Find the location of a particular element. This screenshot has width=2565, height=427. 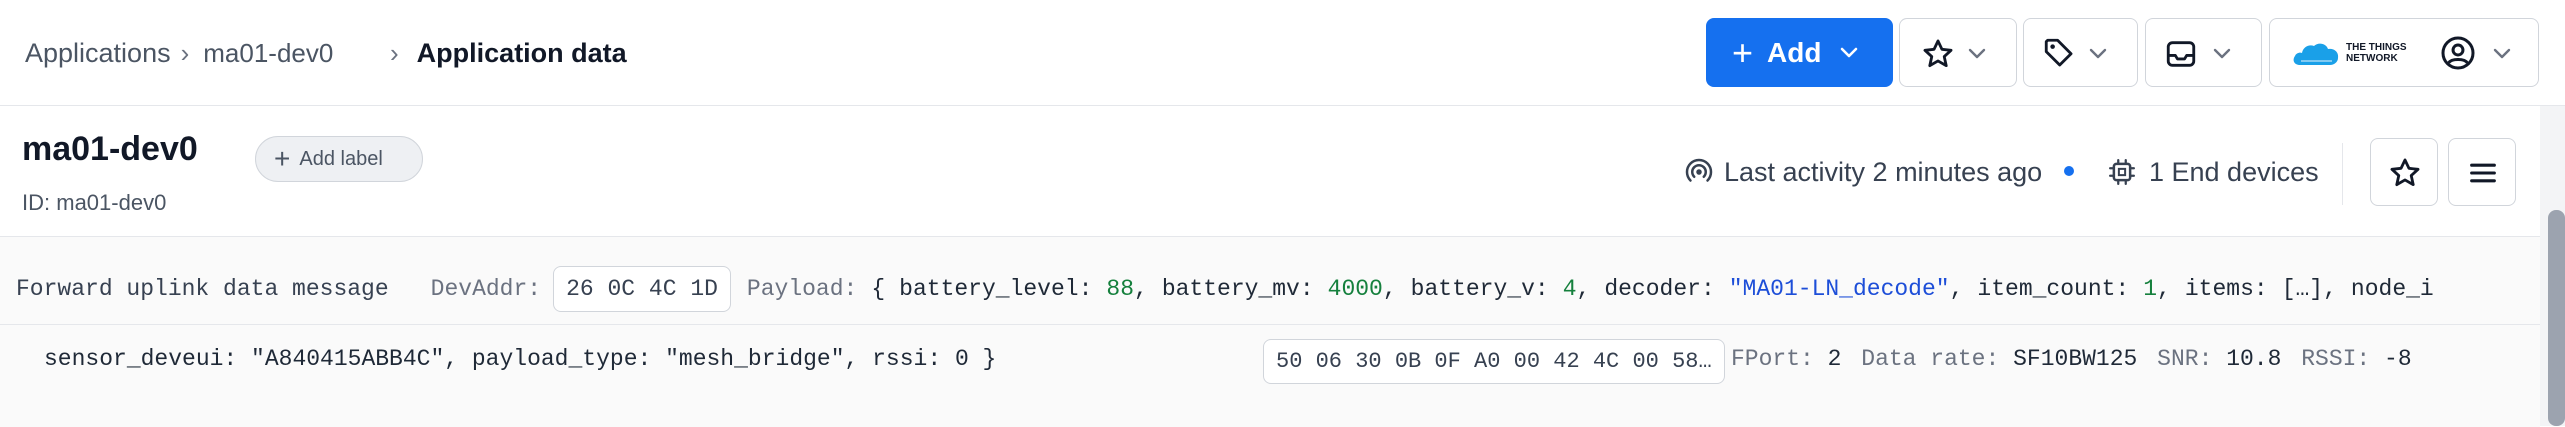

add-label-button: + Add label is located at coordinates (339, 159).